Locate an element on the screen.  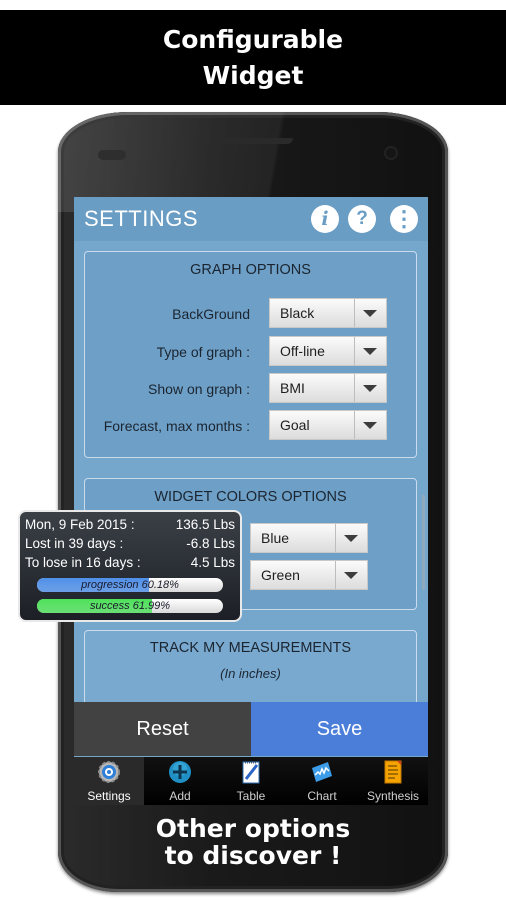
tab-add-label: Add is located at coordinates (180, 796).